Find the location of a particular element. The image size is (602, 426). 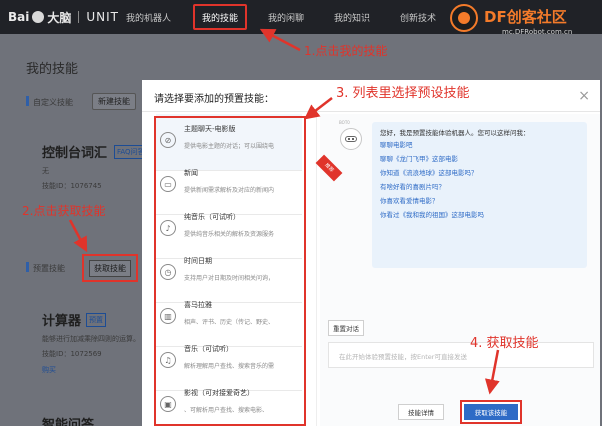

get-this-skill-highlight: 获取该技能 is located at coordinates (491, 412).